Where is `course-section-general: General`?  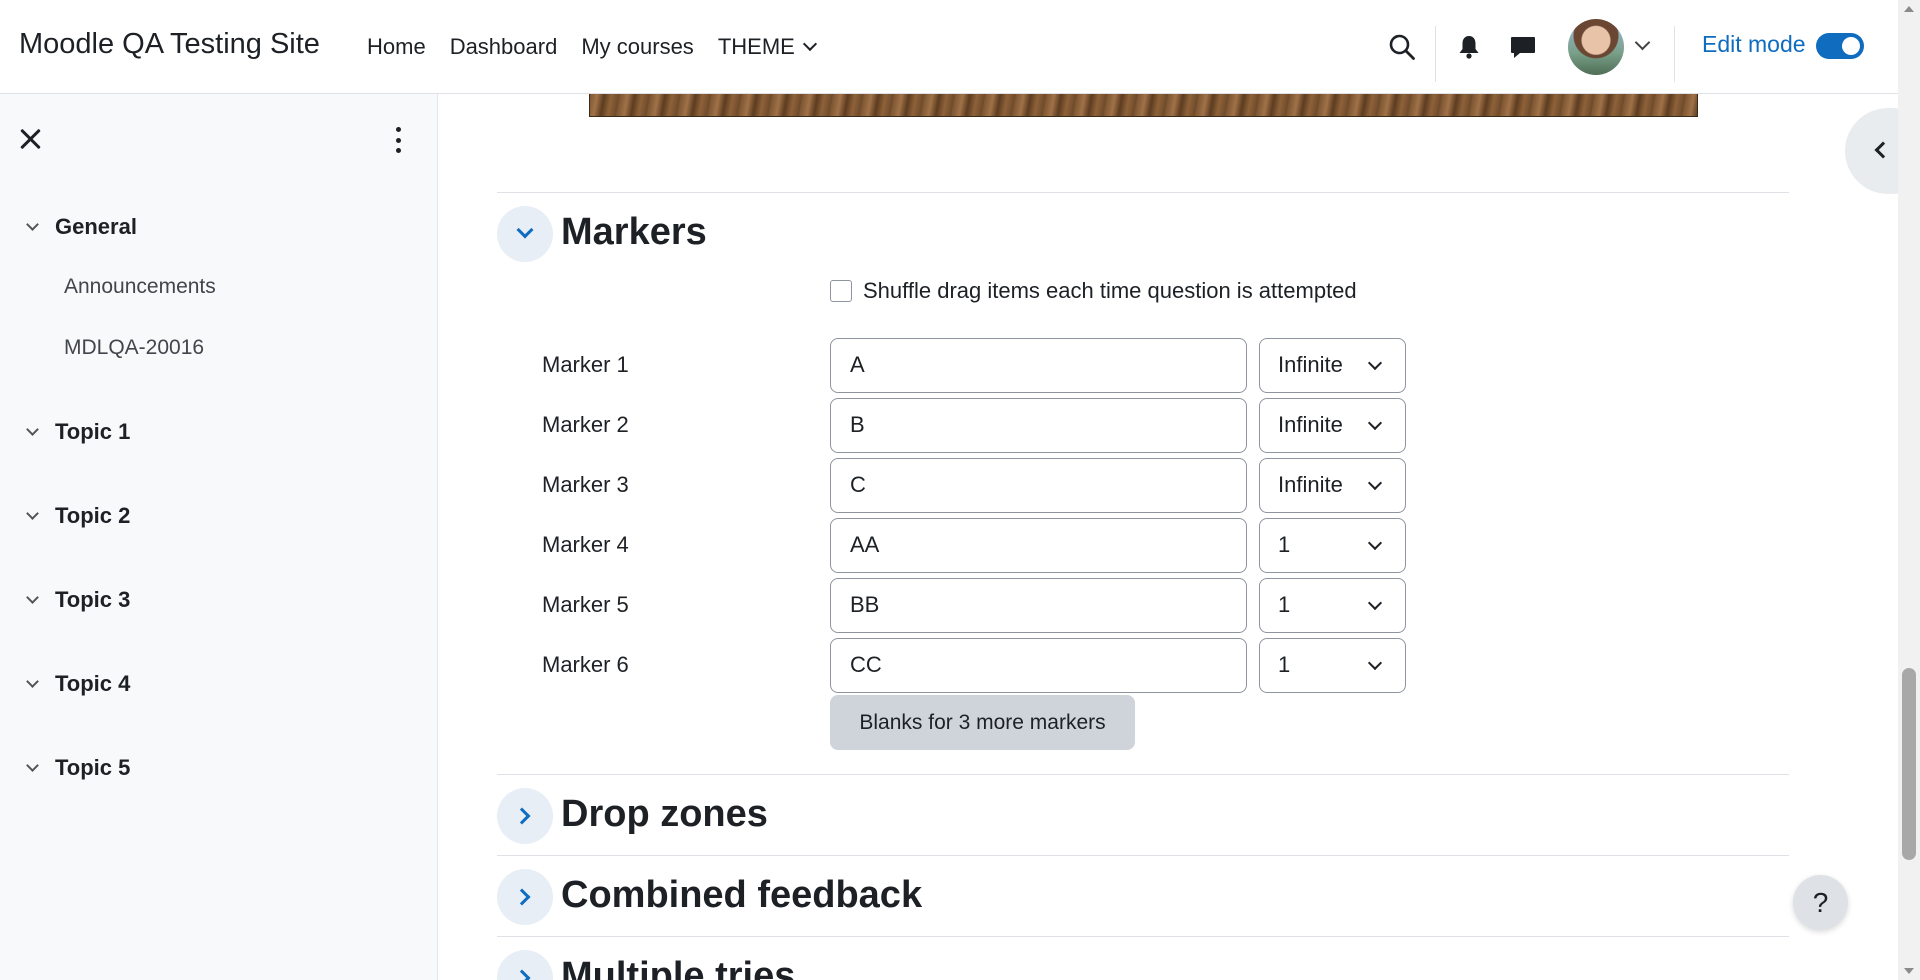
course-section-general: General is located at coordinates (81, 227).